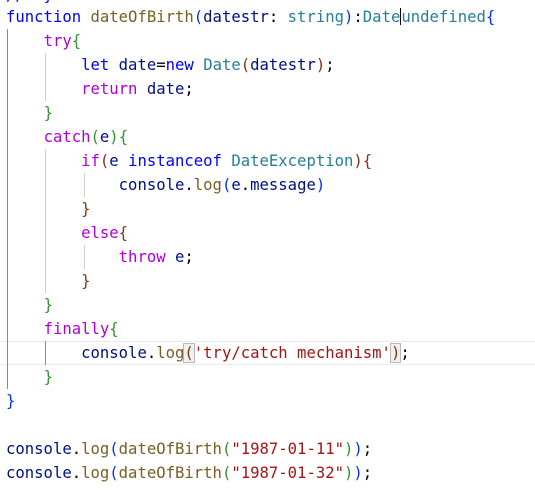 The height and width of the screenshot is (490, 535). What do you see at coordinates (316, 17) in the screenshot?
I see `code-token: string` at bounding box center [316, 17].